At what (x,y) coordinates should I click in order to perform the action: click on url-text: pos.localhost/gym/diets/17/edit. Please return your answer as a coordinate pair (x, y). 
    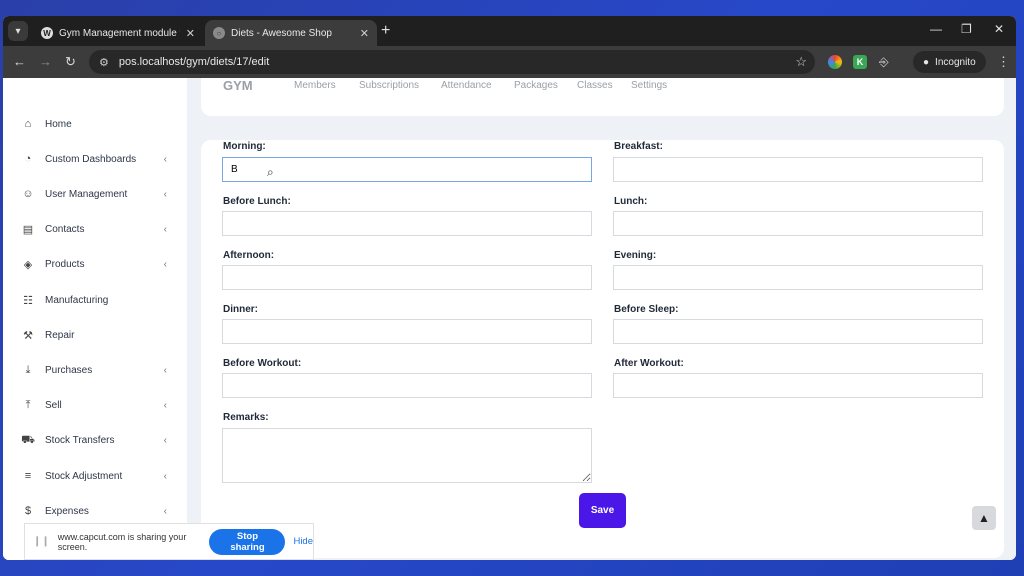
    Looking at the image, I should click on (194, 62).